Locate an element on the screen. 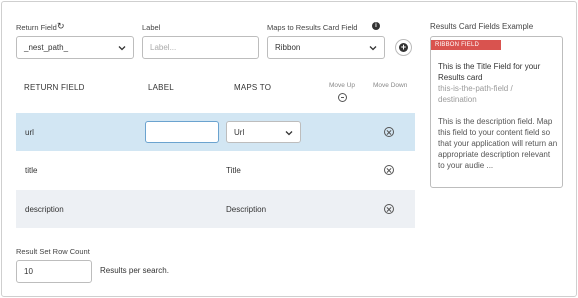 This screenshot has width=578, height=298. return-field-value: _nest_path_ is located at coordinates (46, 47).